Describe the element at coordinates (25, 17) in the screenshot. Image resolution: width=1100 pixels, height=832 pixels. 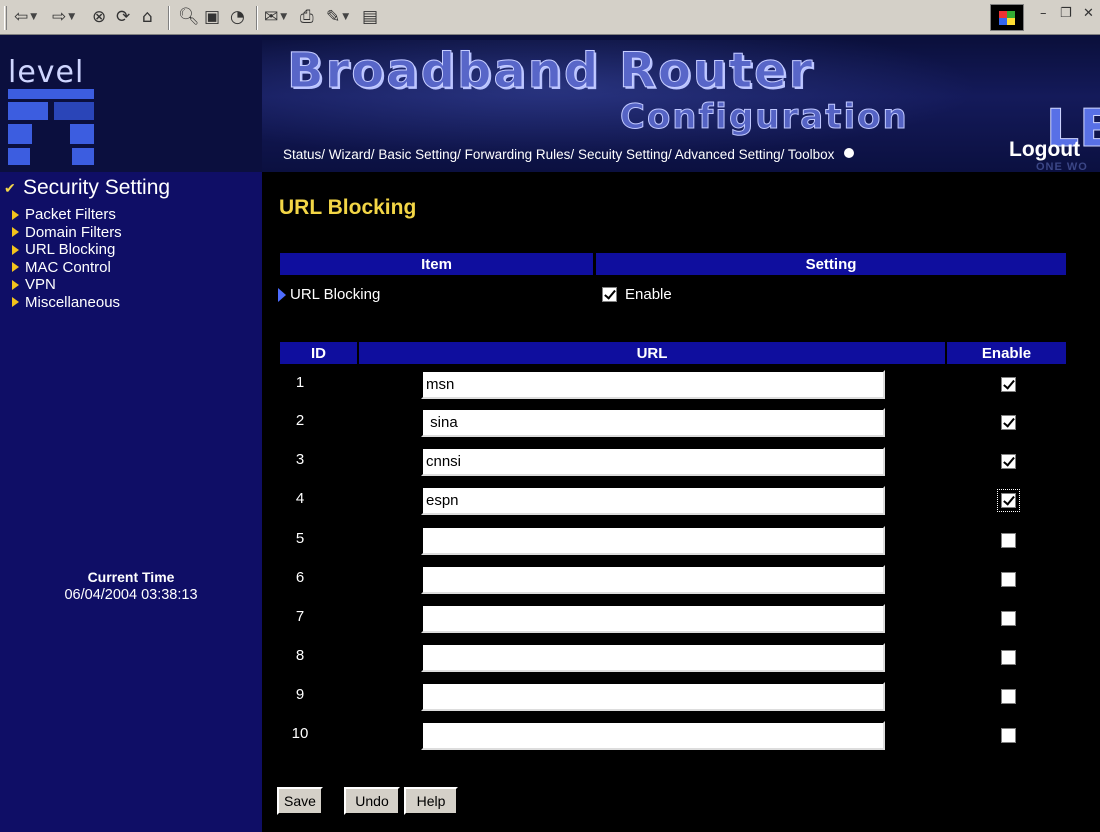
I see `back-icon: ⇦ ▼` at that location.